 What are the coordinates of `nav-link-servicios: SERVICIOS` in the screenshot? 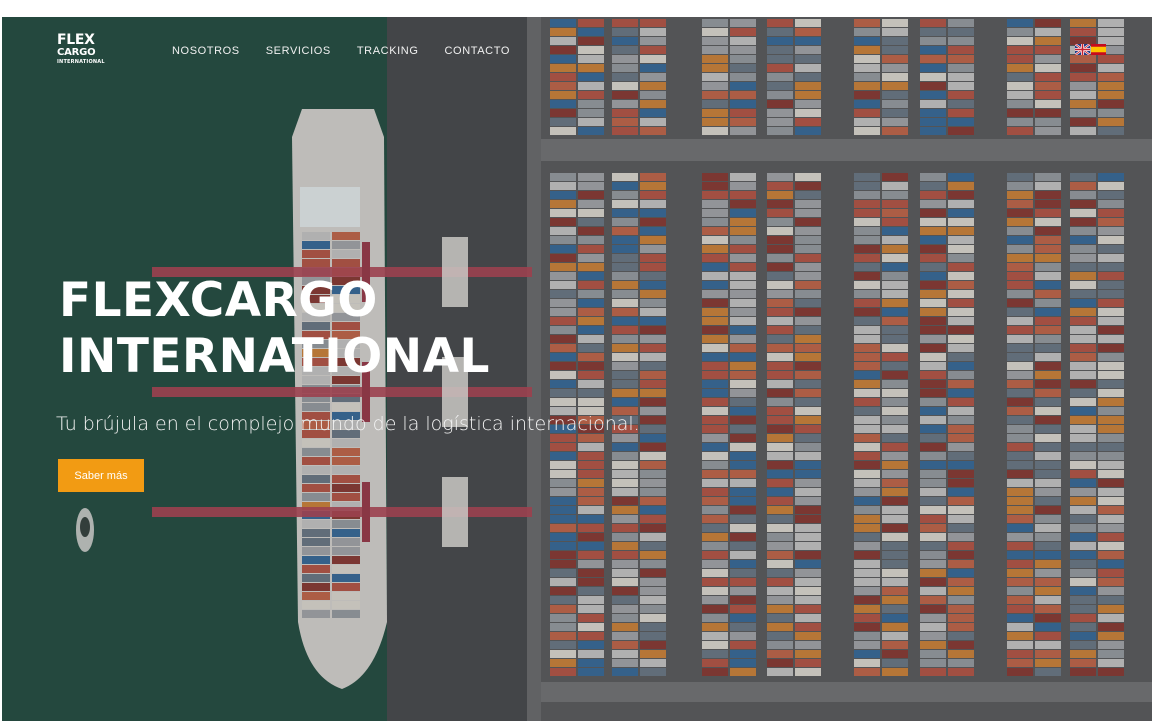 It's located at (298, 51).